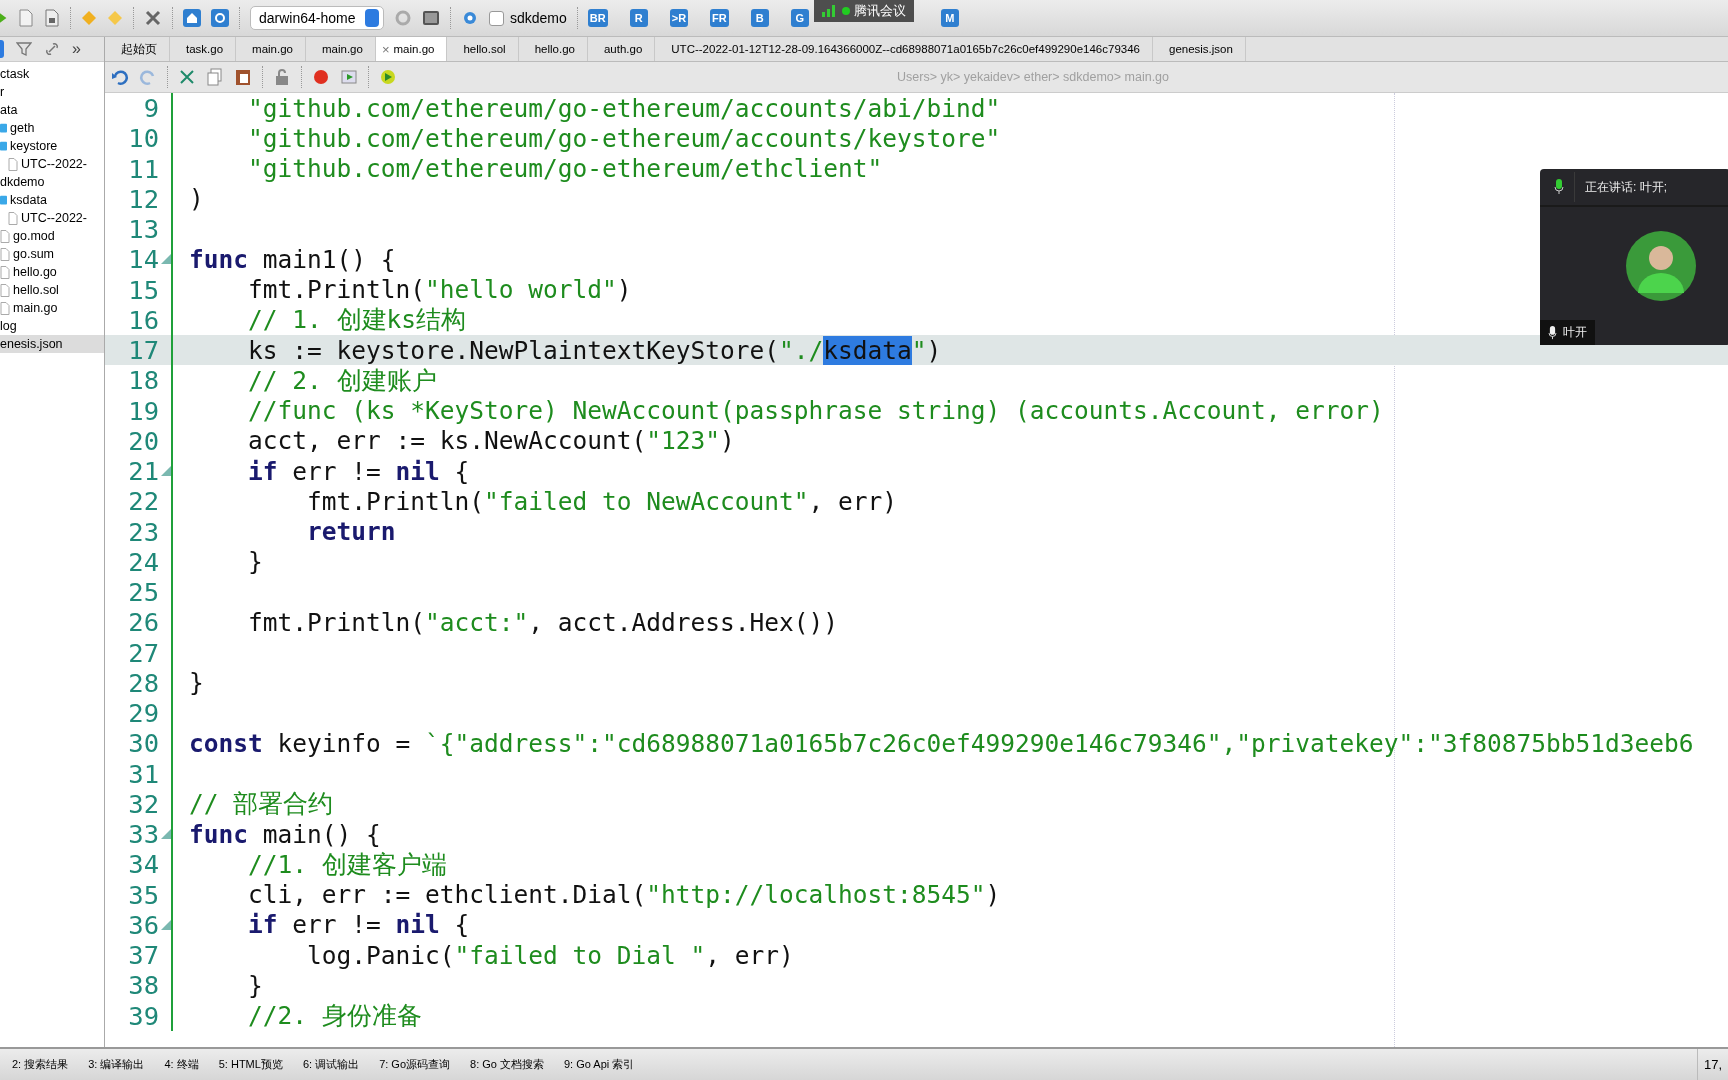 The height and width of the screenshot is (1080, 1728). What do you see at coordinates (192, 18) in the screenshot?
I see `home-icon` at bounding box center [192, 18].